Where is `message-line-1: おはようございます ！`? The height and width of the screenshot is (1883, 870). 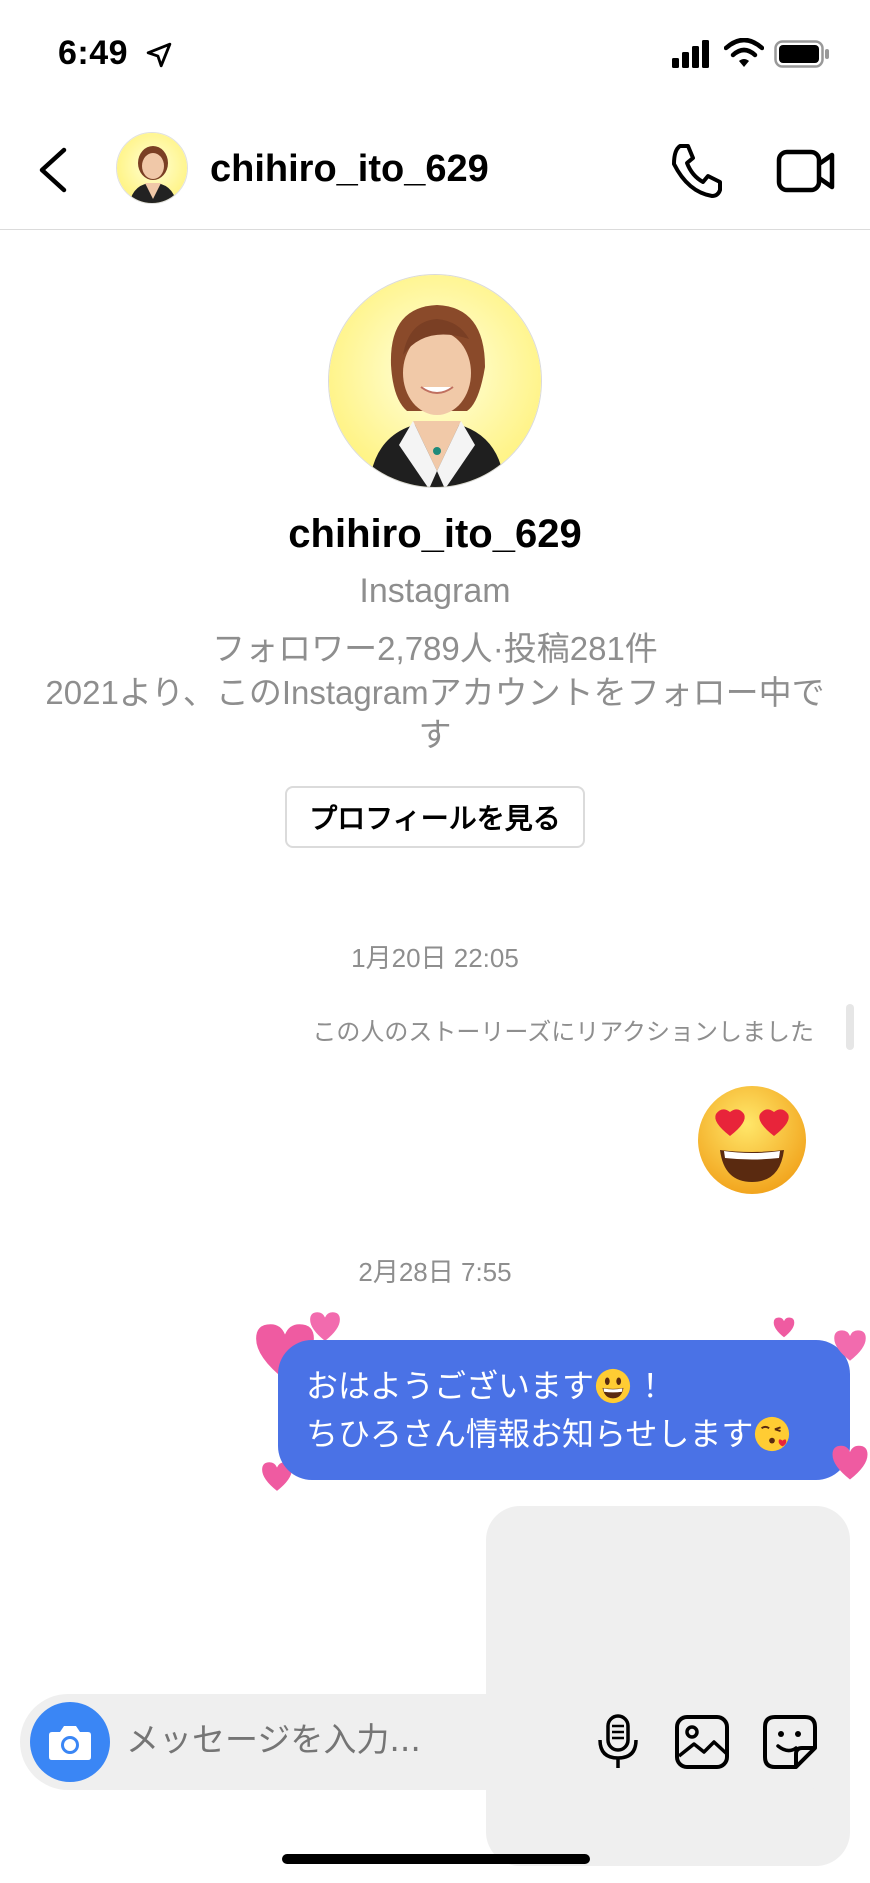
message-line-1: おはようございます ！ is located at coordinates (490, 1386).